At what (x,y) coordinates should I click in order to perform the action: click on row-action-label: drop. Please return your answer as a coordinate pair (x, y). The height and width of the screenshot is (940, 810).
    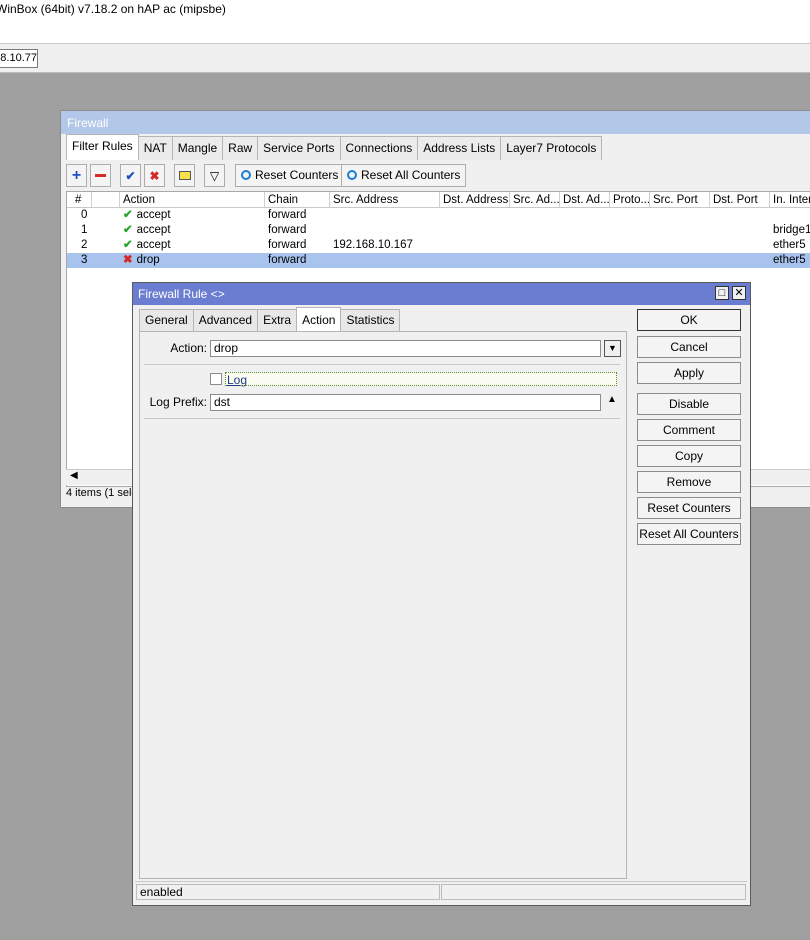
    Looking at the image, I should click on (148, 260).